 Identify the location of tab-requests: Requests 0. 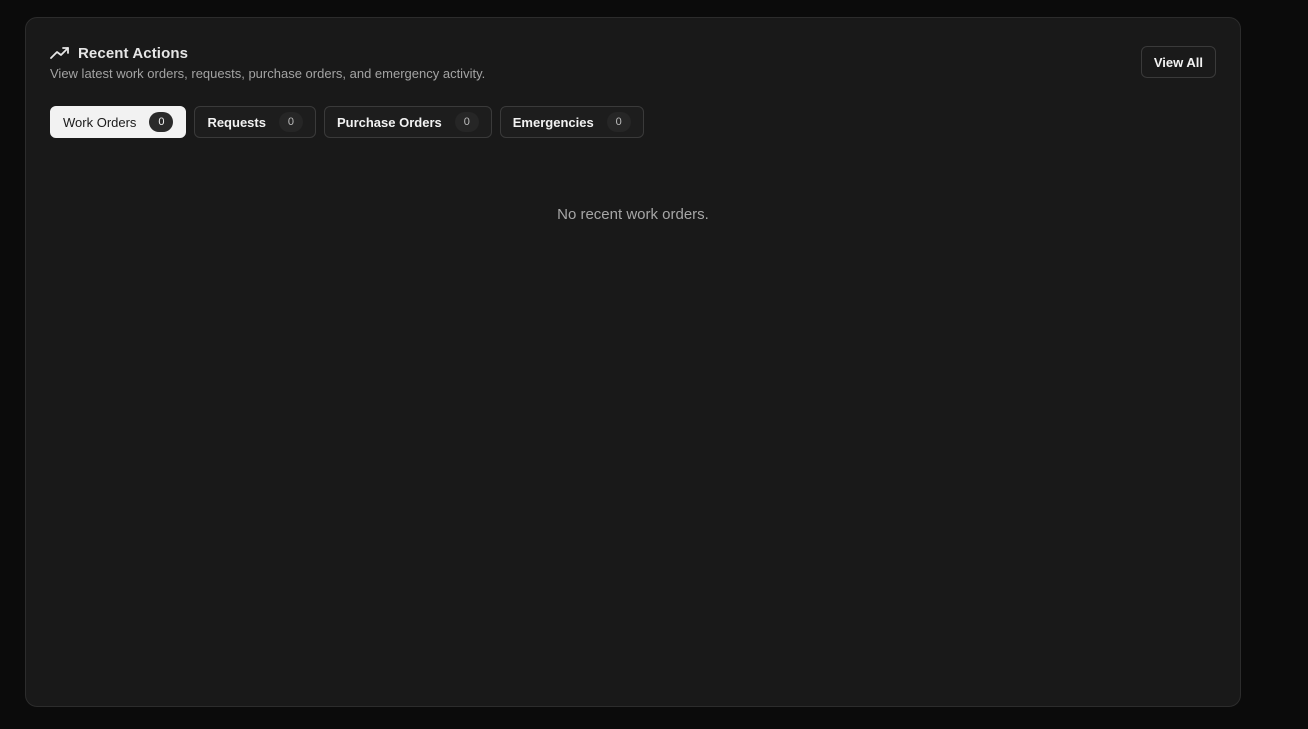
(255, 122).